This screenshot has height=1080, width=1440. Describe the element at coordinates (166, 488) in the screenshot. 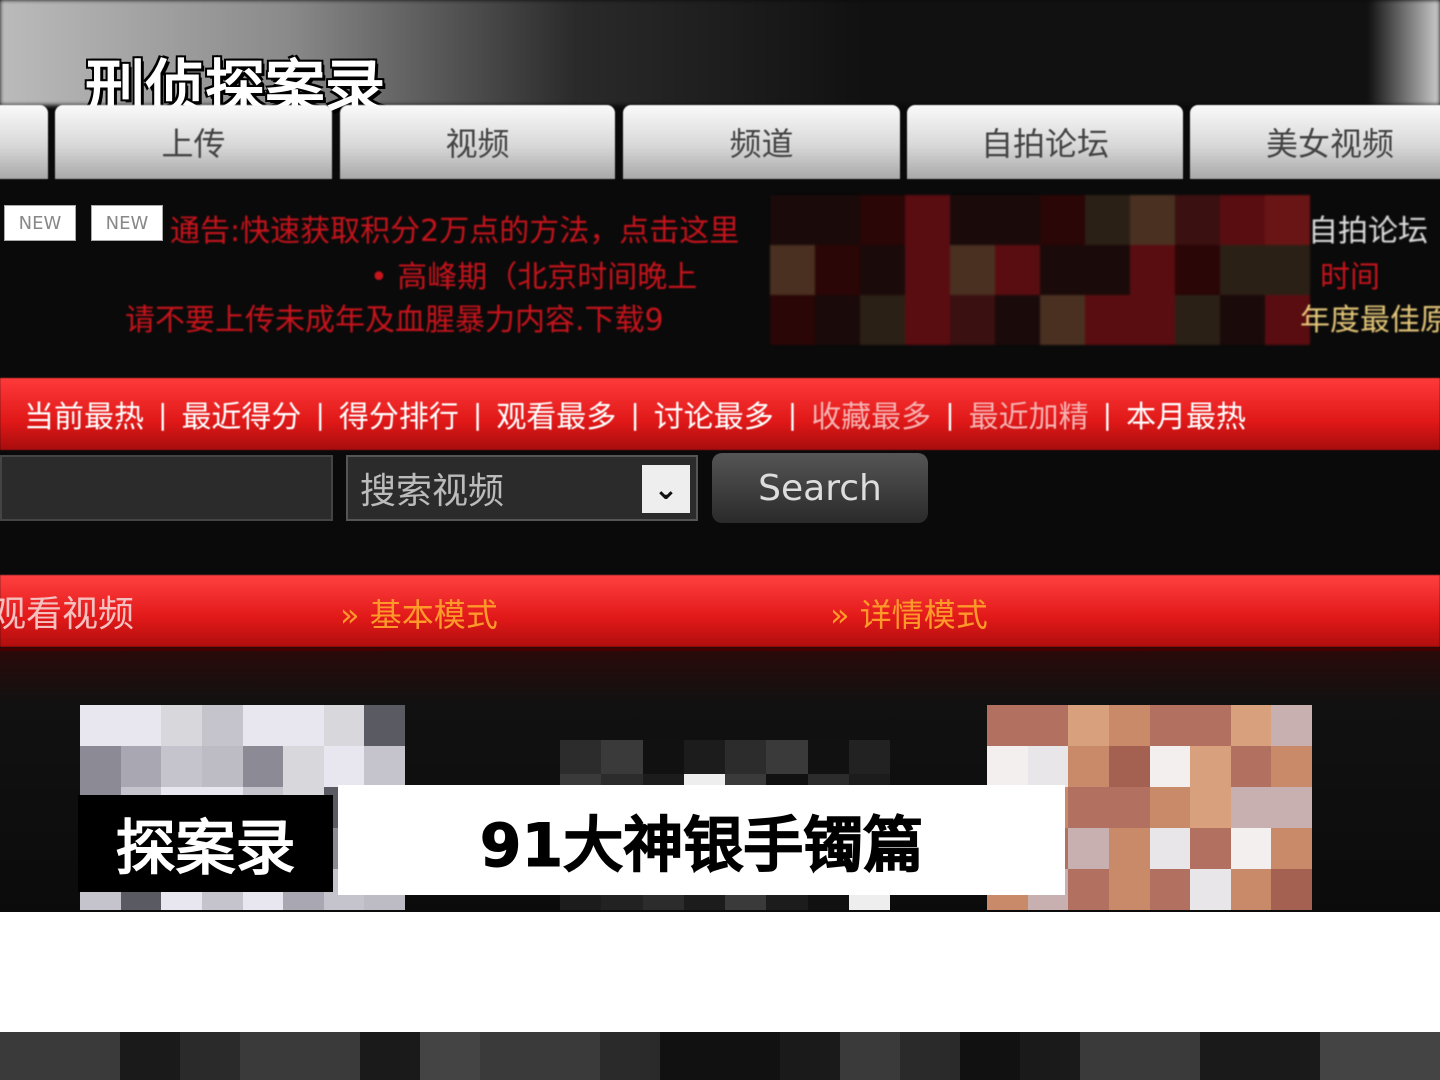

I see `search-input` at that location.